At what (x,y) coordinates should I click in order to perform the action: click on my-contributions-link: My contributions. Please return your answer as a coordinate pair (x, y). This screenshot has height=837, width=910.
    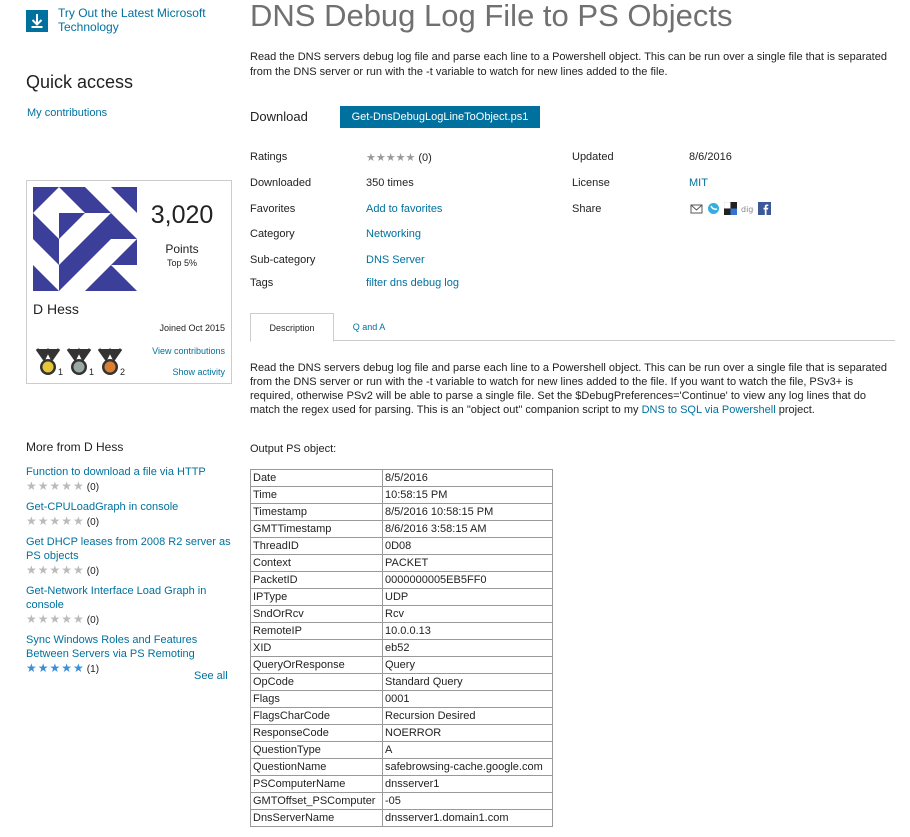
    Looking at the image, I should click on (67, 113).